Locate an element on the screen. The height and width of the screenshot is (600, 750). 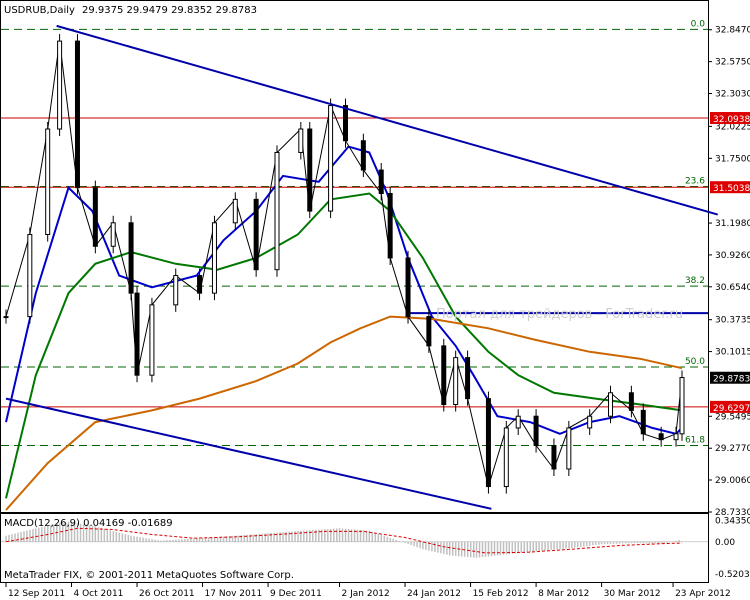
x-axis-tick-label: 26 Oct 2011 is located at coordinates (167, 594).